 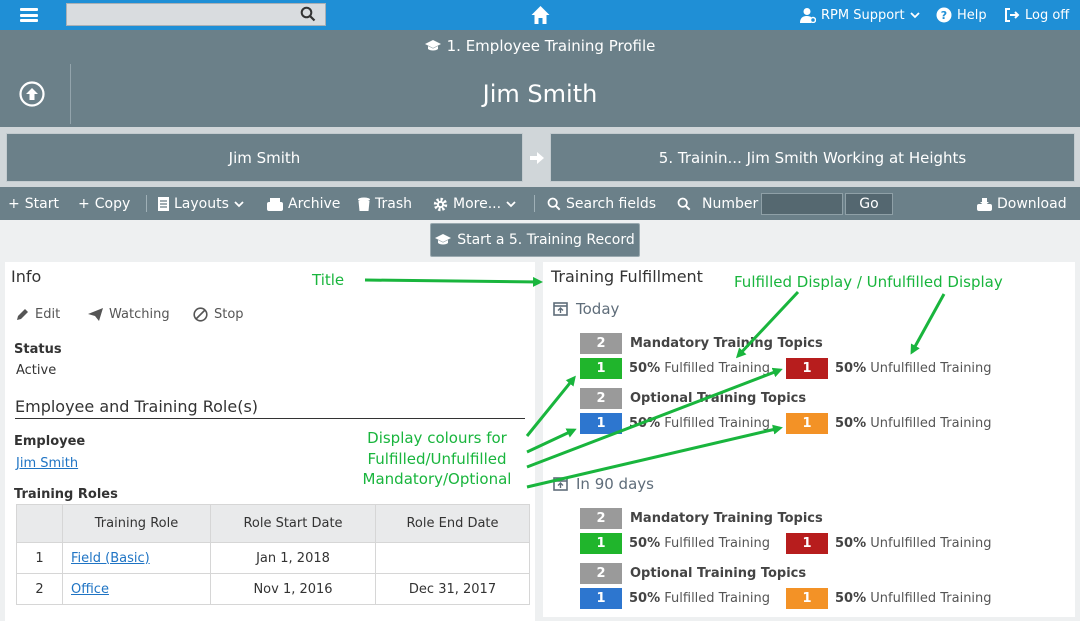 I want to click on start-date-cell: Nov 1, 2016, so click(x=293, y=589).